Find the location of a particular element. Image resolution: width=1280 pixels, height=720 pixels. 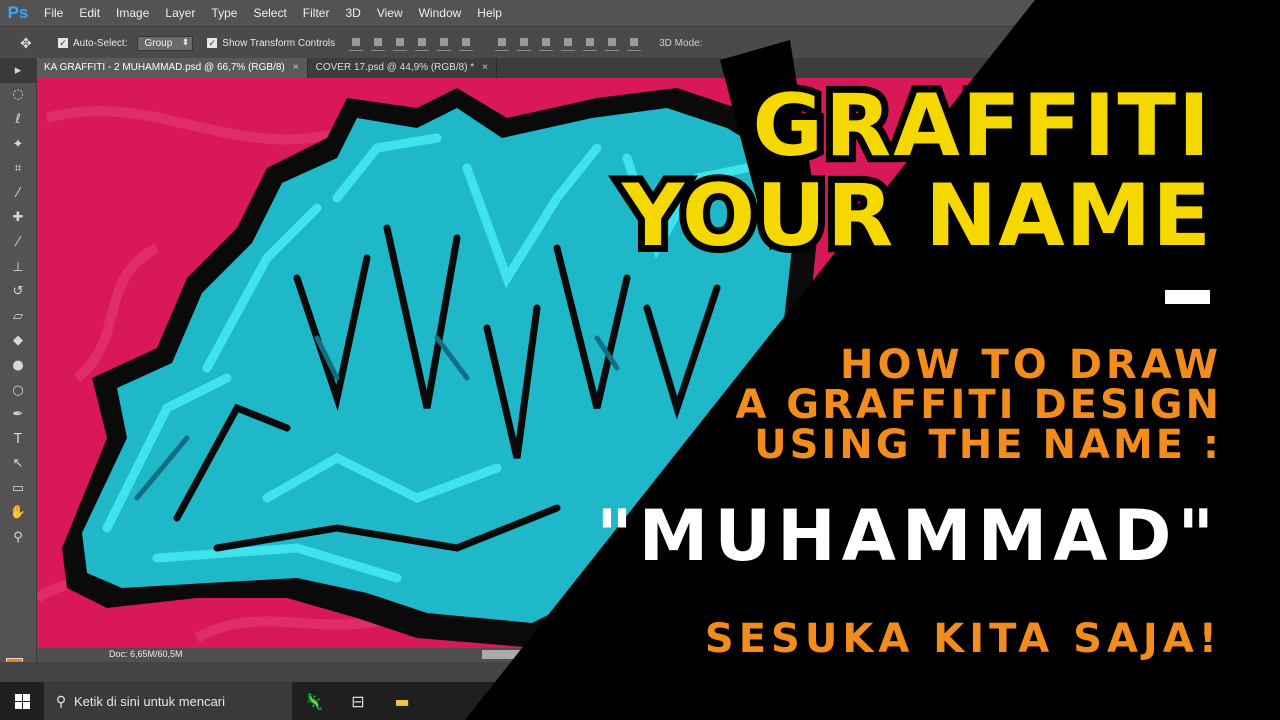

healing-icon: ✚ is located at coordinates (18, 218).